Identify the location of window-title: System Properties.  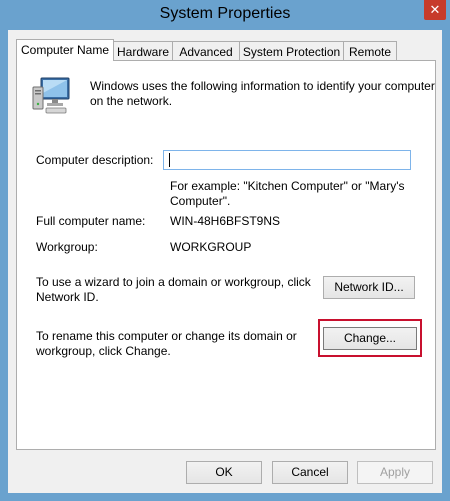
(225, 13).